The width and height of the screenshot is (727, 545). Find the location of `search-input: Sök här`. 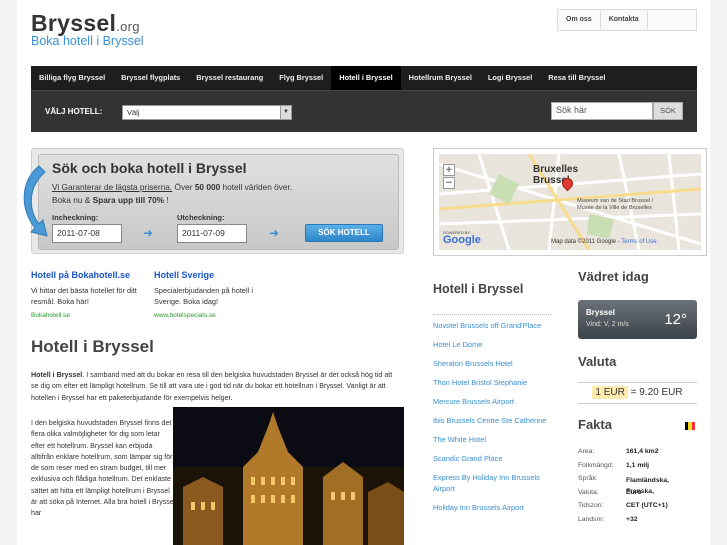

search-input: Sök här is located at coordinates (602, 111).